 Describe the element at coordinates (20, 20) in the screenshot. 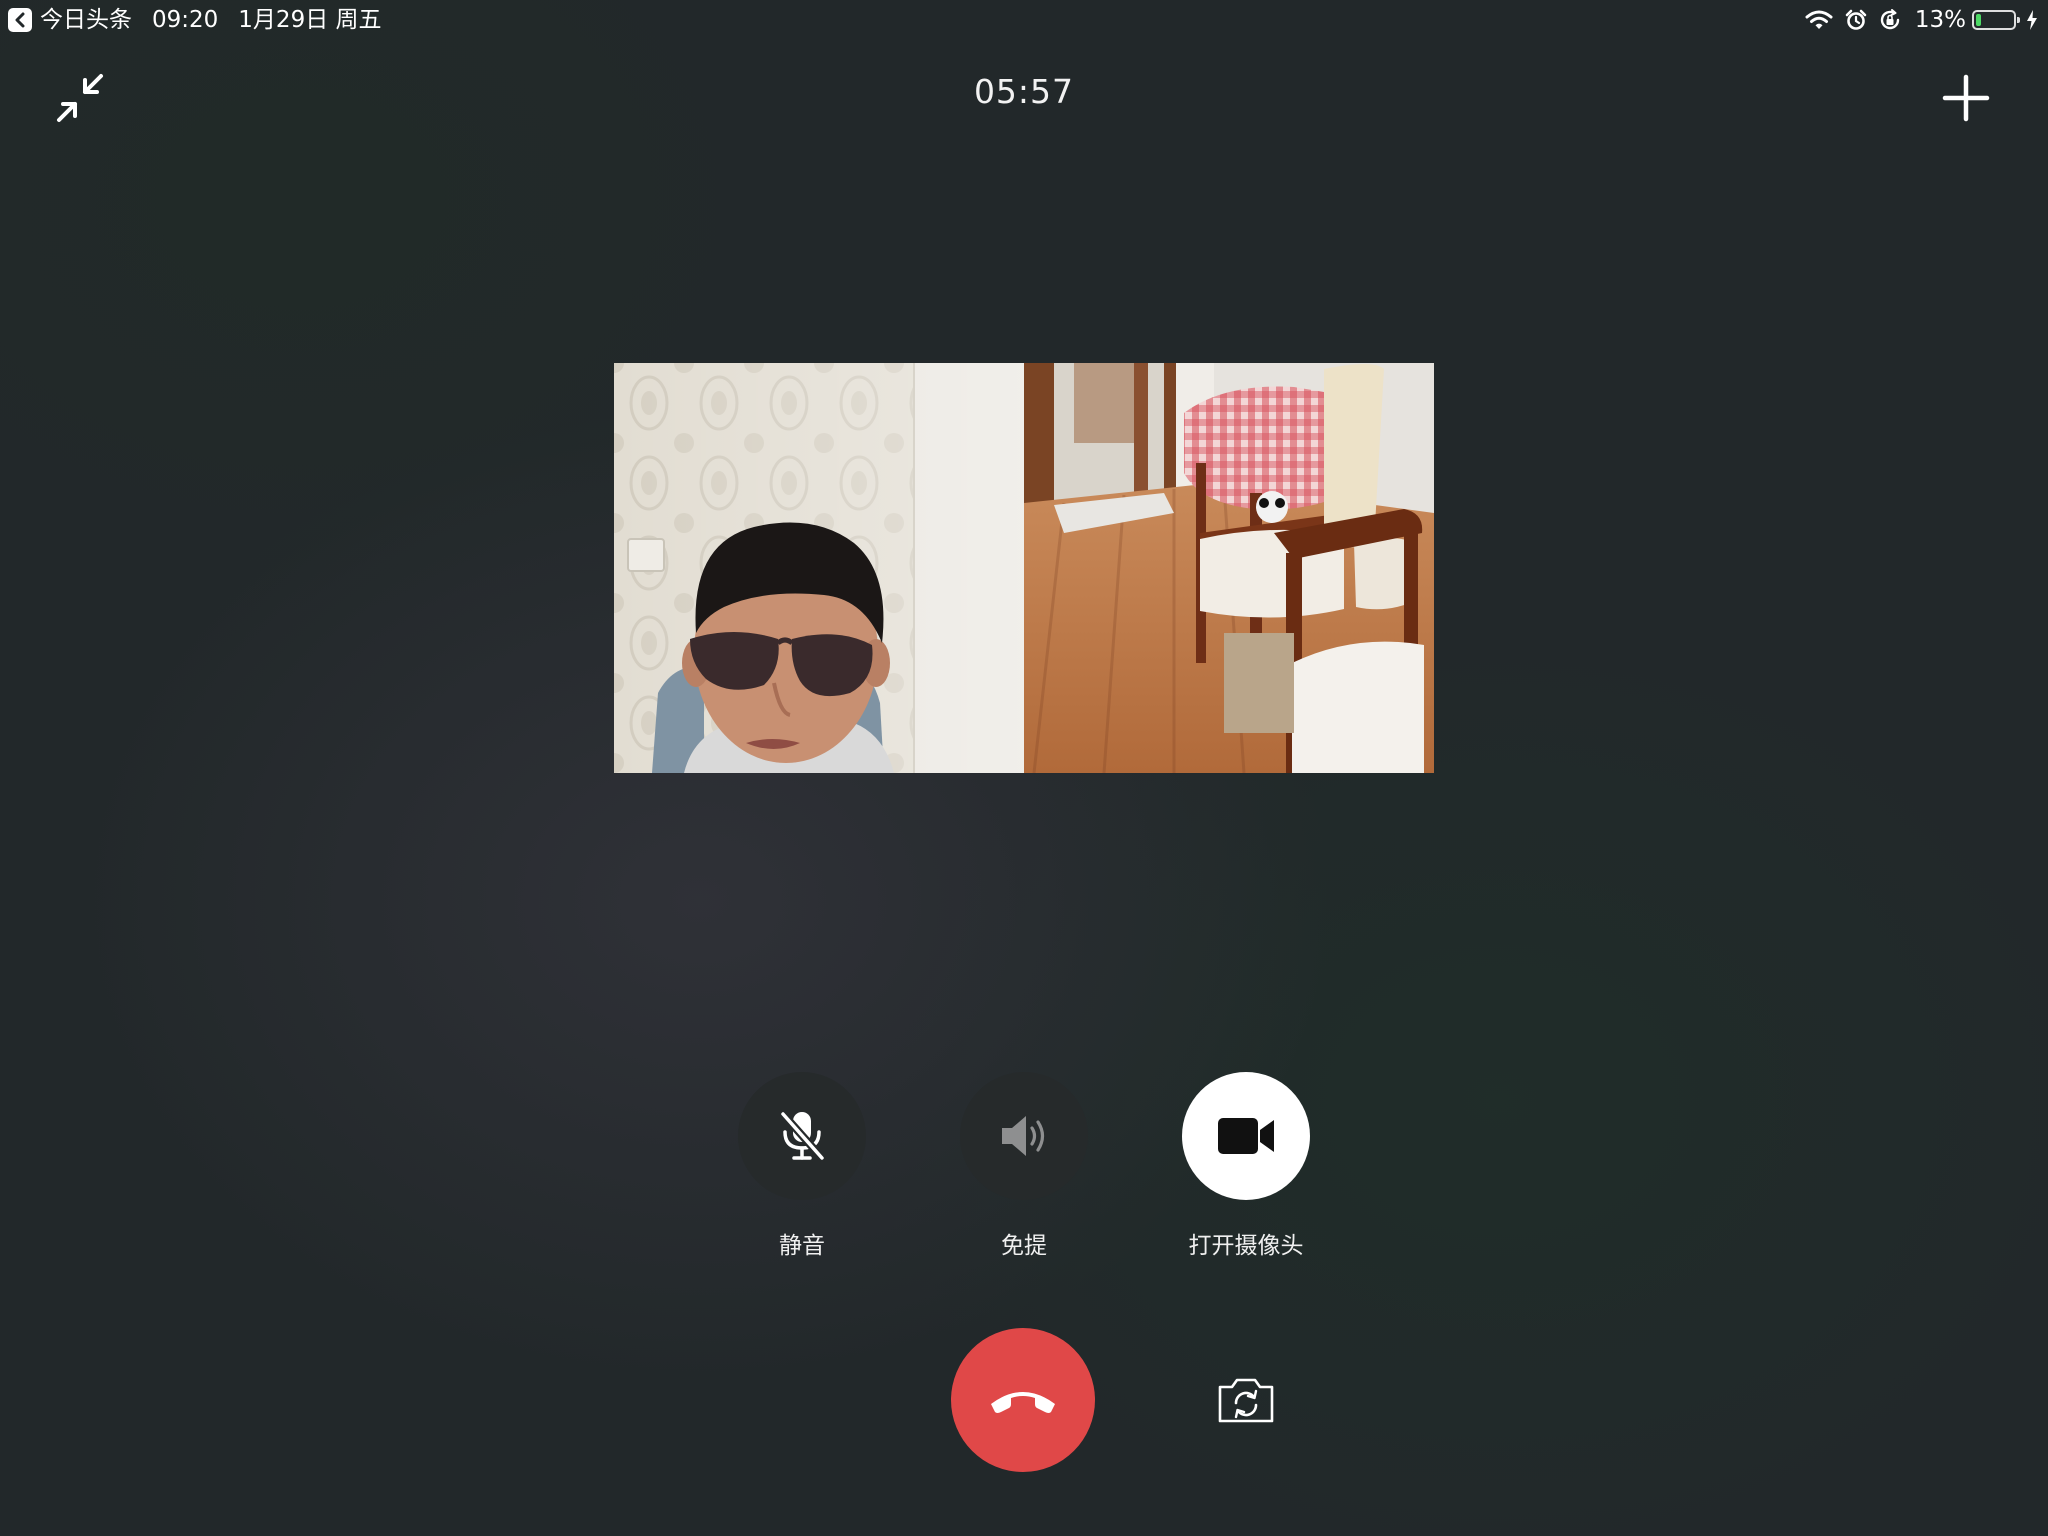

I see `back-to-app-icon` at that location.